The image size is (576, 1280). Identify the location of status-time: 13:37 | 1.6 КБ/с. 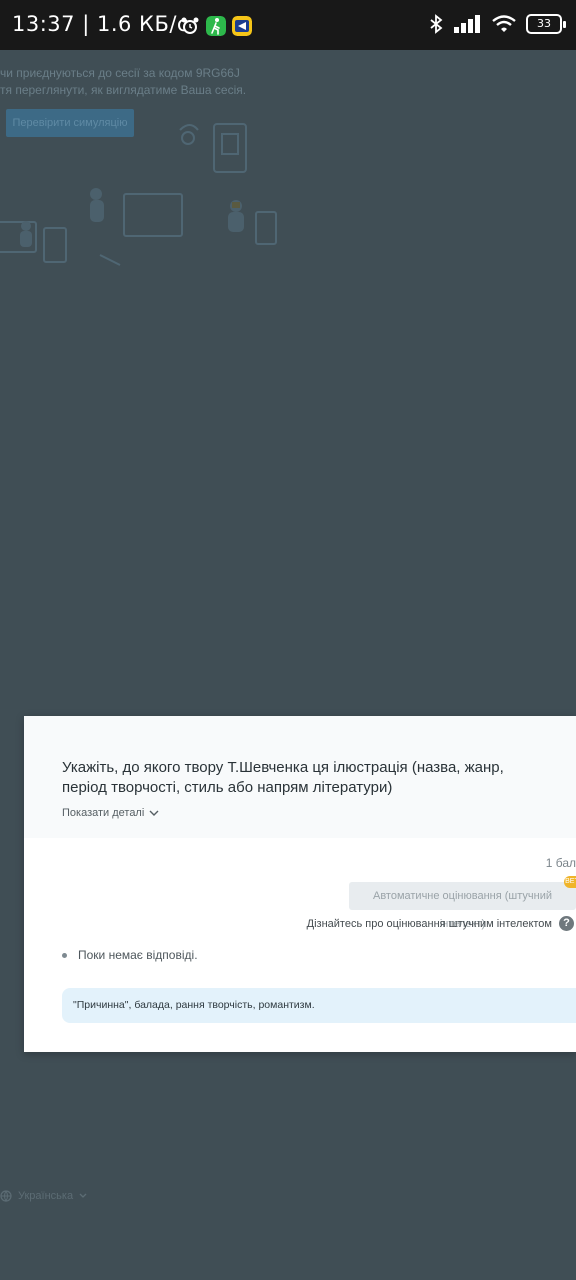
(100, 24).